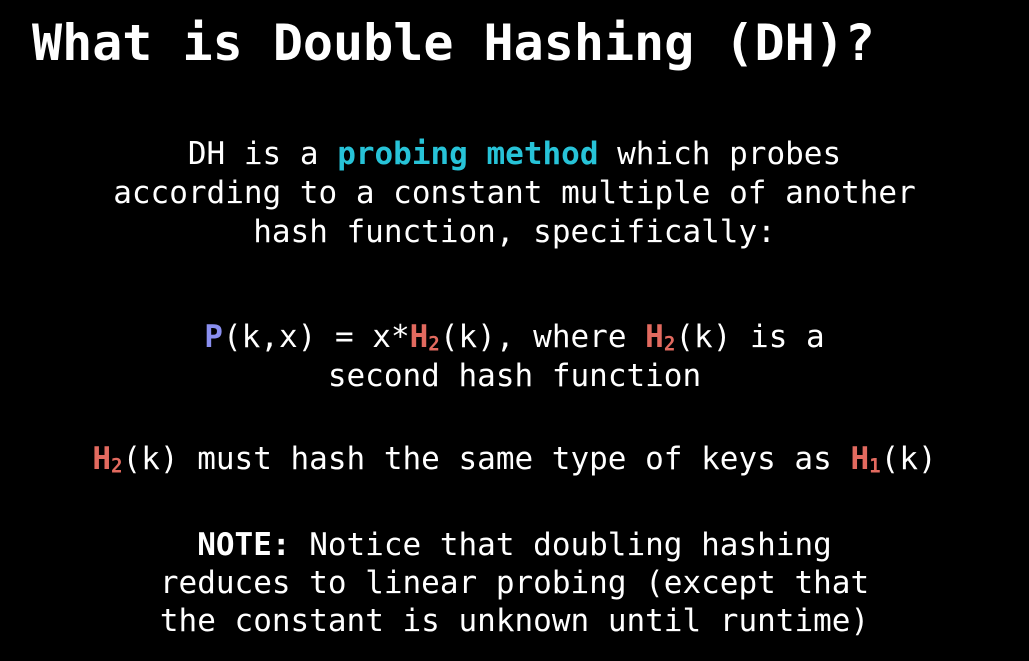 The image size is (1029, 661). Describe the element at coordinates (316, 337) in the screenshot. I see `formula-p-args: (k,x) = x*` at that location.